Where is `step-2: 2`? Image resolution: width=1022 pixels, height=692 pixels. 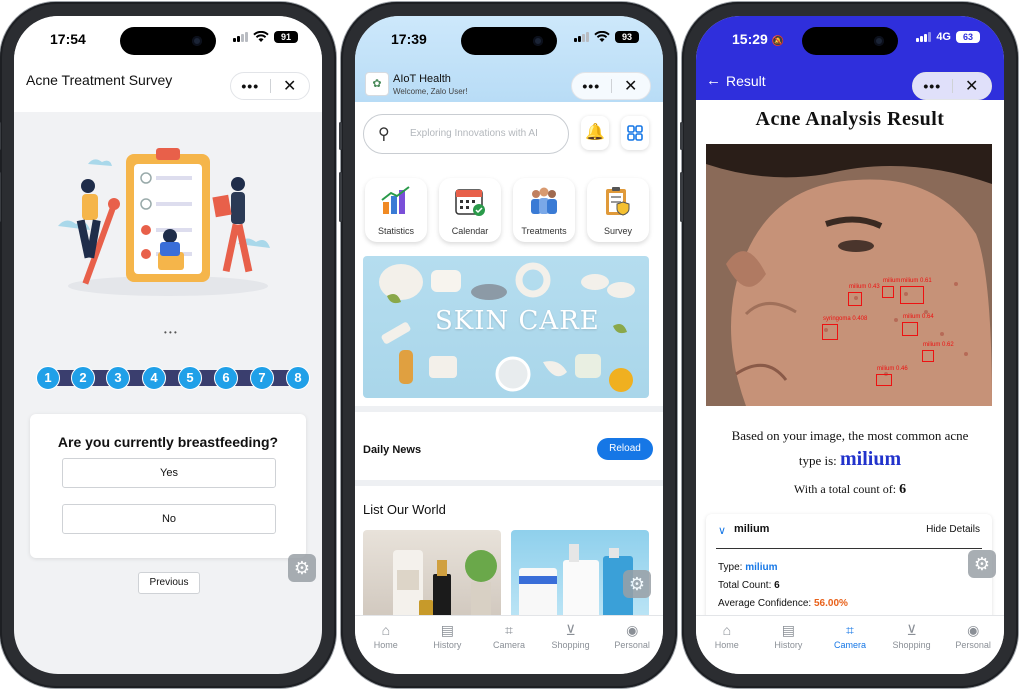 step-2: 2 is located at coordinates (83, 378).